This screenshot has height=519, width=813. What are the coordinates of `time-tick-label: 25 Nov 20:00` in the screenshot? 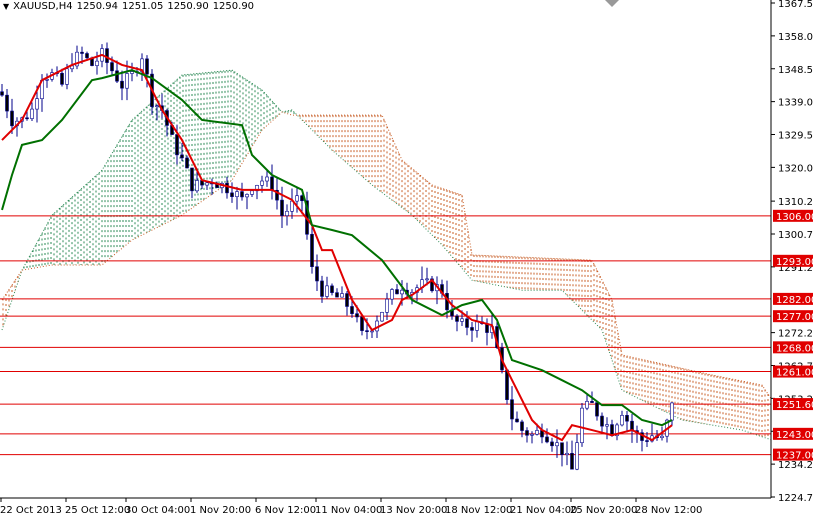 It's located at (603, 510).